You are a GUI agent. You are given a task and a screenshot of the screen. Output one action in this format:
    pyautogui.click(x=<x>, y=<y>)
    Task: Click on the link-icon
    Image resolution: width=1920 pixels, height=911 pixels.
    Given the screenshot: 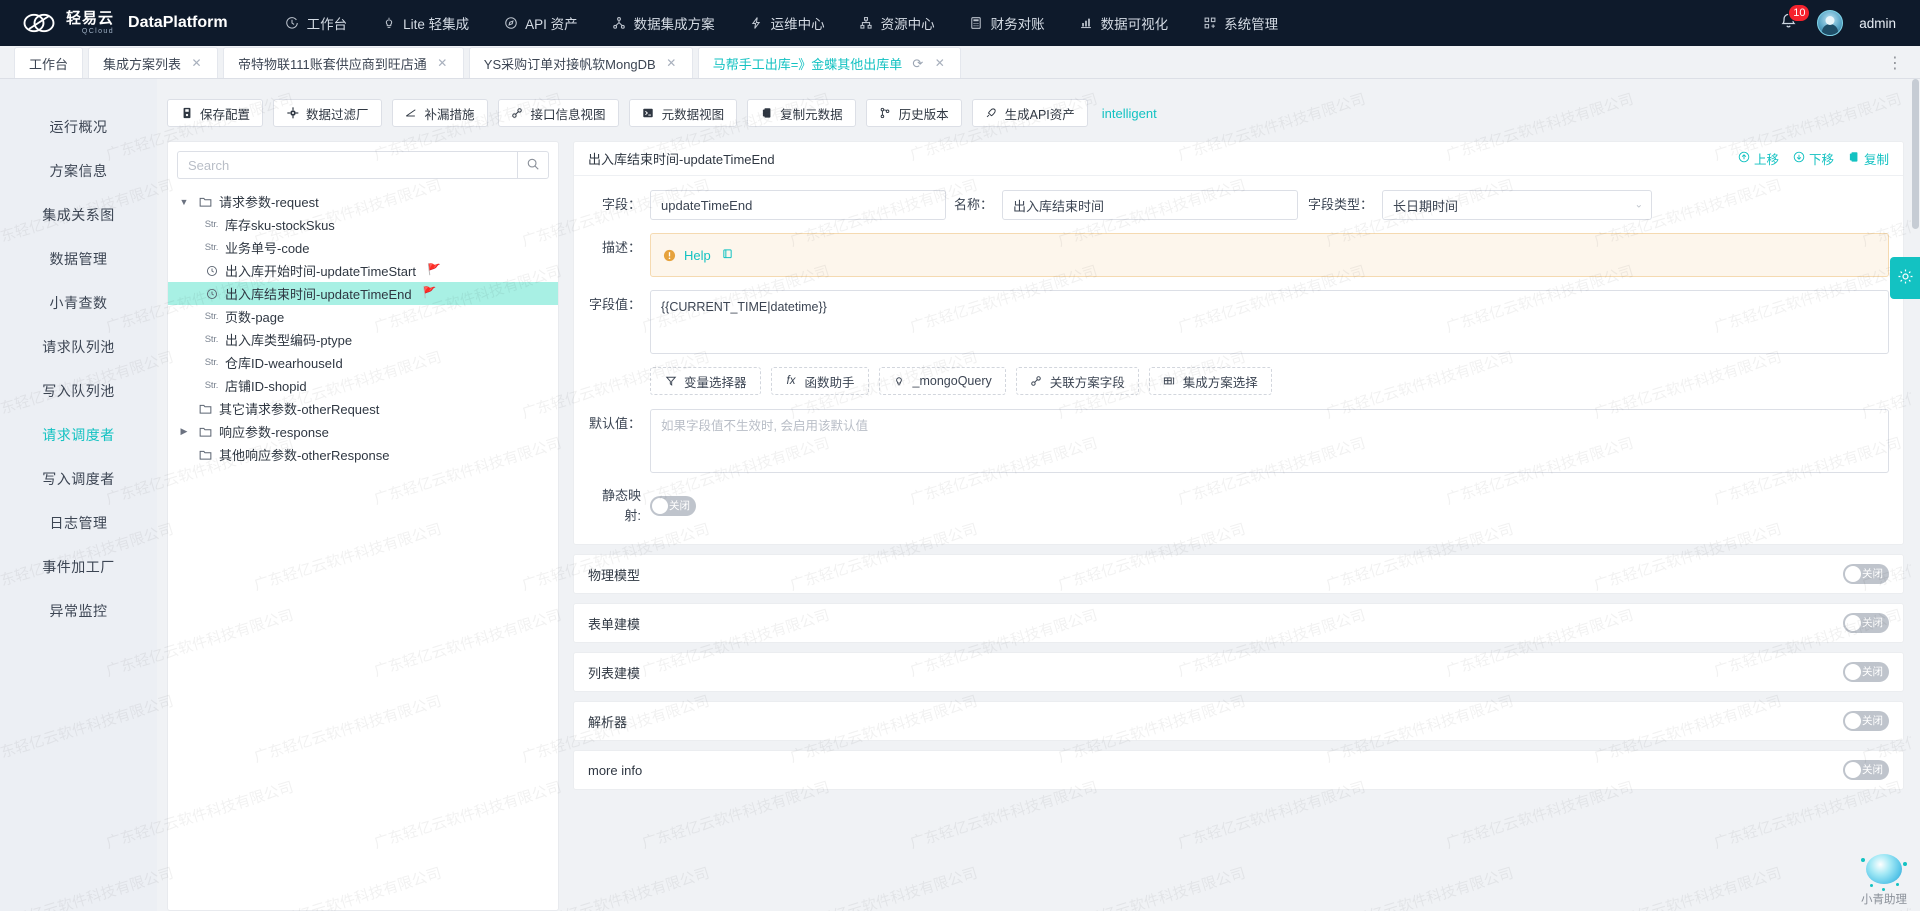 What is the action you would take?
    pyautogui.click(x=1036, y=381)
    